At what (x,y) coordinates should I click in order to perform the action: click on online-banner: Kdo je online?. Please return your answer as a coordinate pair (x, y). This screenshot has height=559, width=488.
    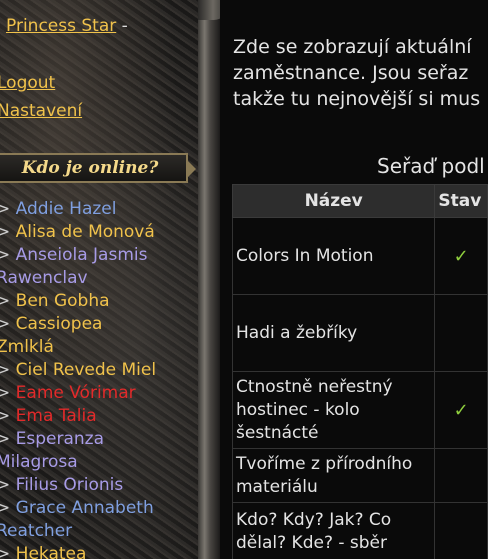
    Looking at the image, I should click on (98, 168).